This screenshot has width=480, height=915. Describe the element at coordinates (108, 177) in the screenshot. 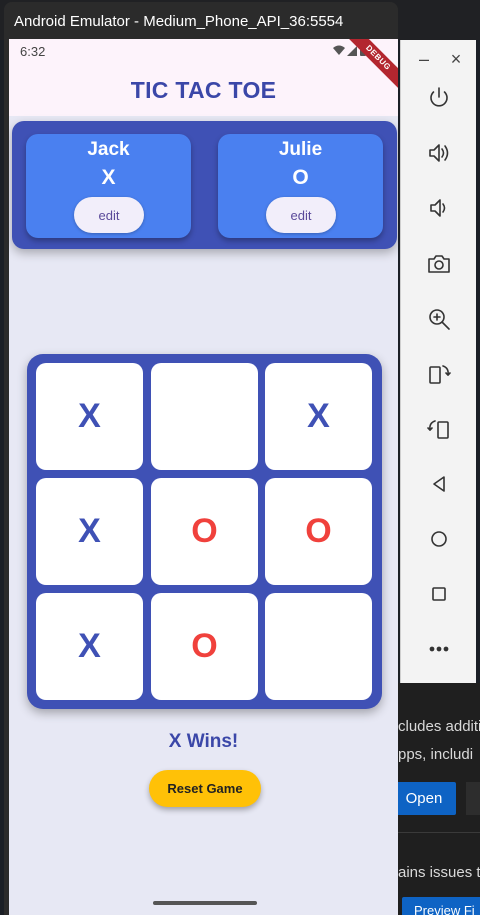

I see `player-symbol: X` at that location.